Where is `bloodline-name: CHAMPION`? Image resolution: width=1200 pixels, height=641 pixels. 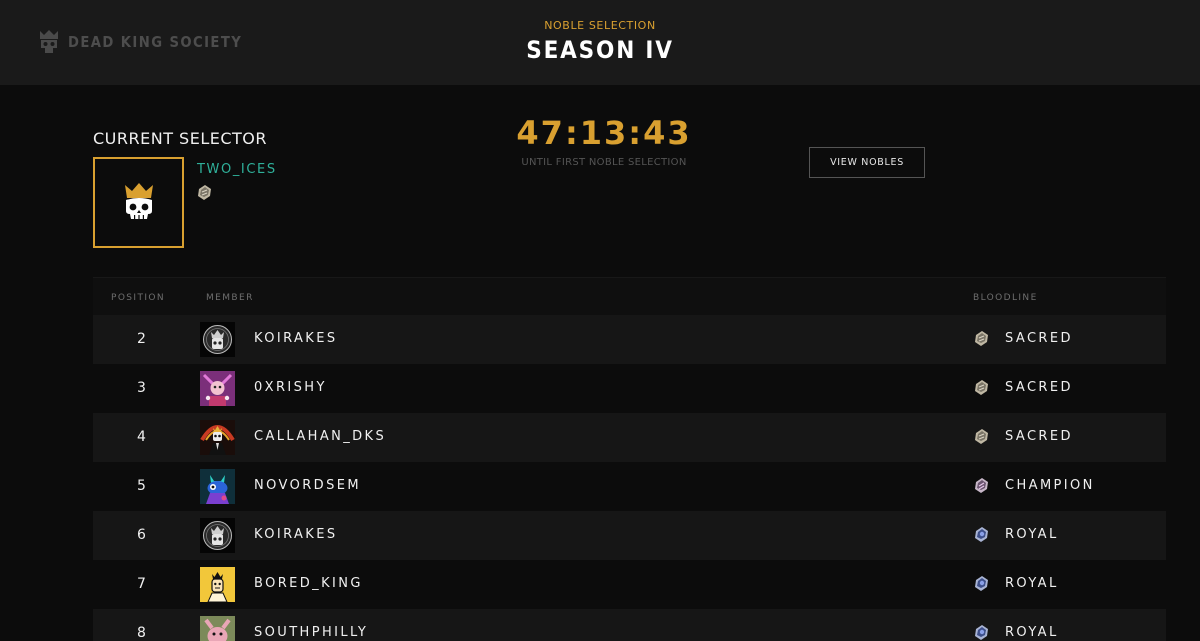
bloodline-name: CHAMPION is located at coordinates (1050, 485).